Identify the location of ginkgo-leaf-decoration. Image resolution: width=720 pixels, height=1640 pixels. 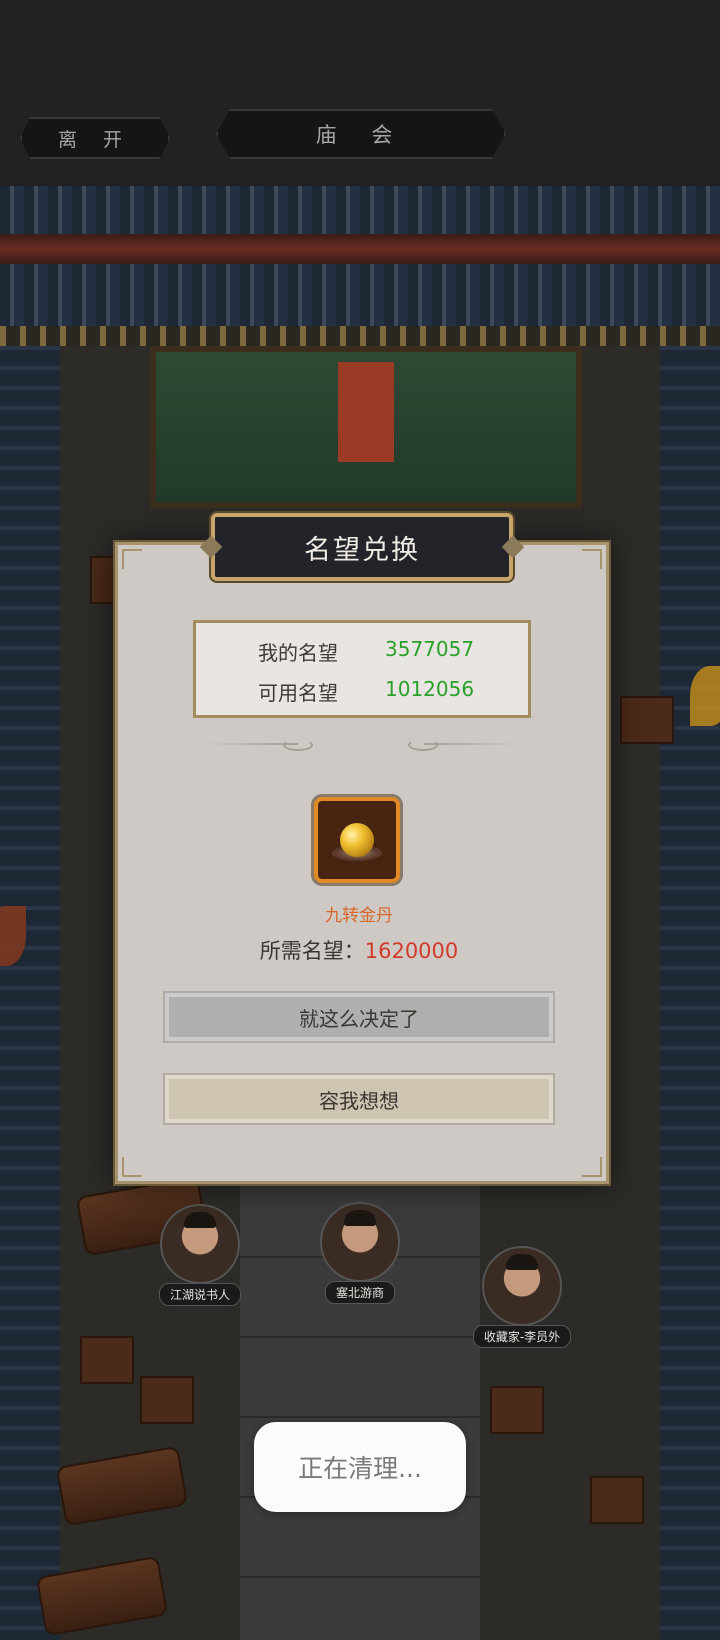
(705, 696).